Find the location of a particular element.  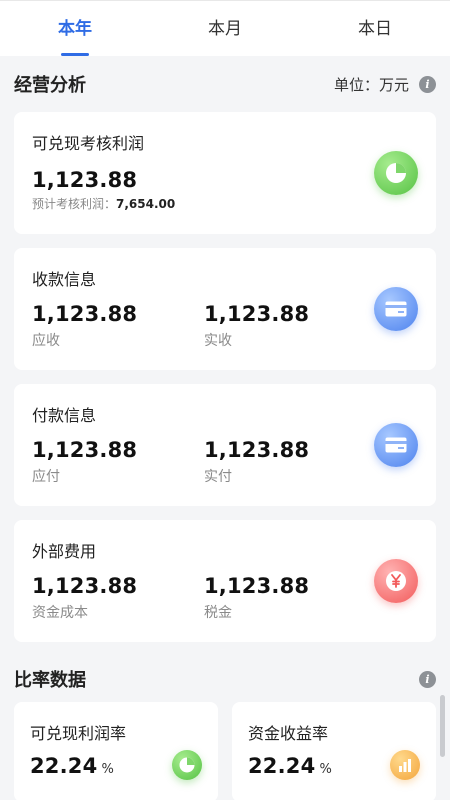

payment-card: 付款信息 1,123.88 应付 1,123.88 实付 is located at coordinates (225, 445).